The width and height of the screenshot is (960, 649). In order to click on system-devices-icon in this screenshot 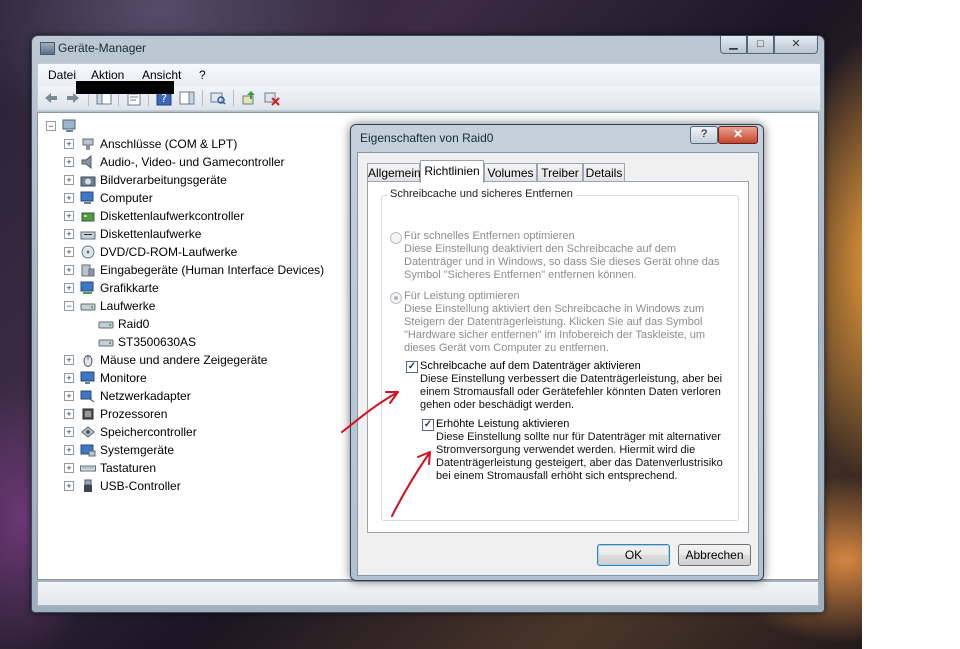, I will do `click(88, 450)`.